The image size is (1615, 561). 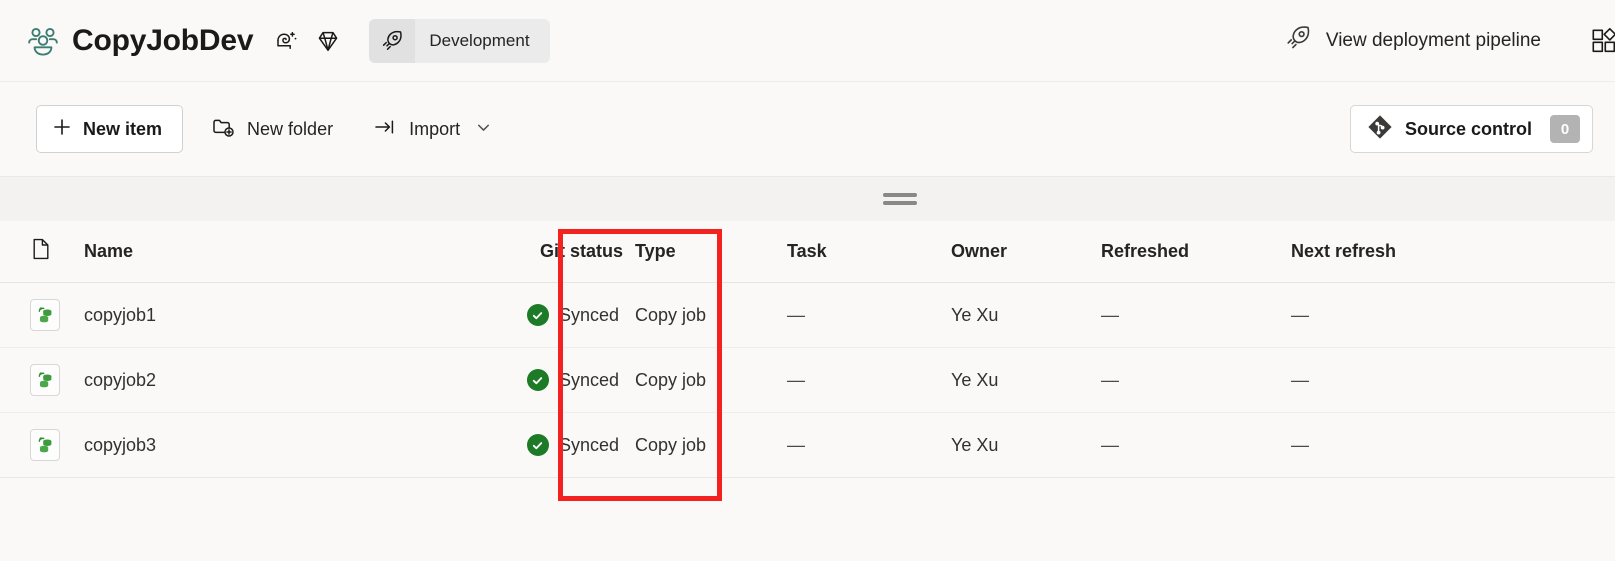 I want to click on view-deployment-pipeline-button: View deployment pipeline, so click(x=1412, y=40).